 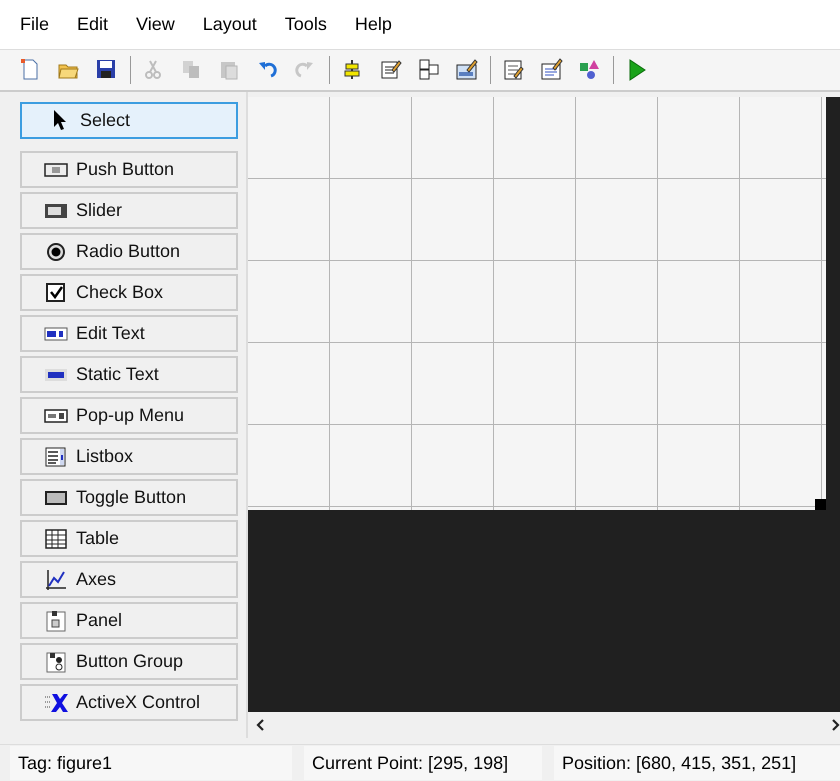 I want to click on panel-icon, so click(x=56, y=620).